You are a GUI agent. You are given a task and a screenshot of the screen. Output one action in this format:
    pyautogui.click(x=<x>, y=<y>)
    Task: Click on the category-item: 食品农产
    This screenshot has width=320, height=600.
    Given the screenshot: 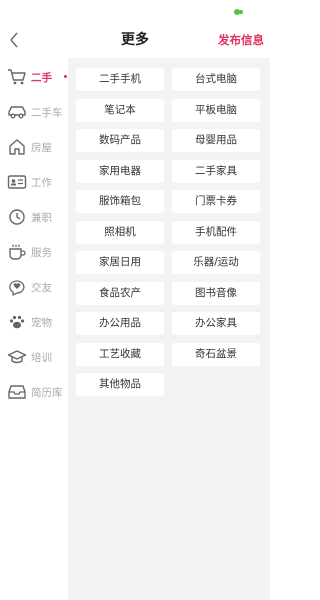 What is the action you would take?
    pyautogui.click(x=120, y=293)
    